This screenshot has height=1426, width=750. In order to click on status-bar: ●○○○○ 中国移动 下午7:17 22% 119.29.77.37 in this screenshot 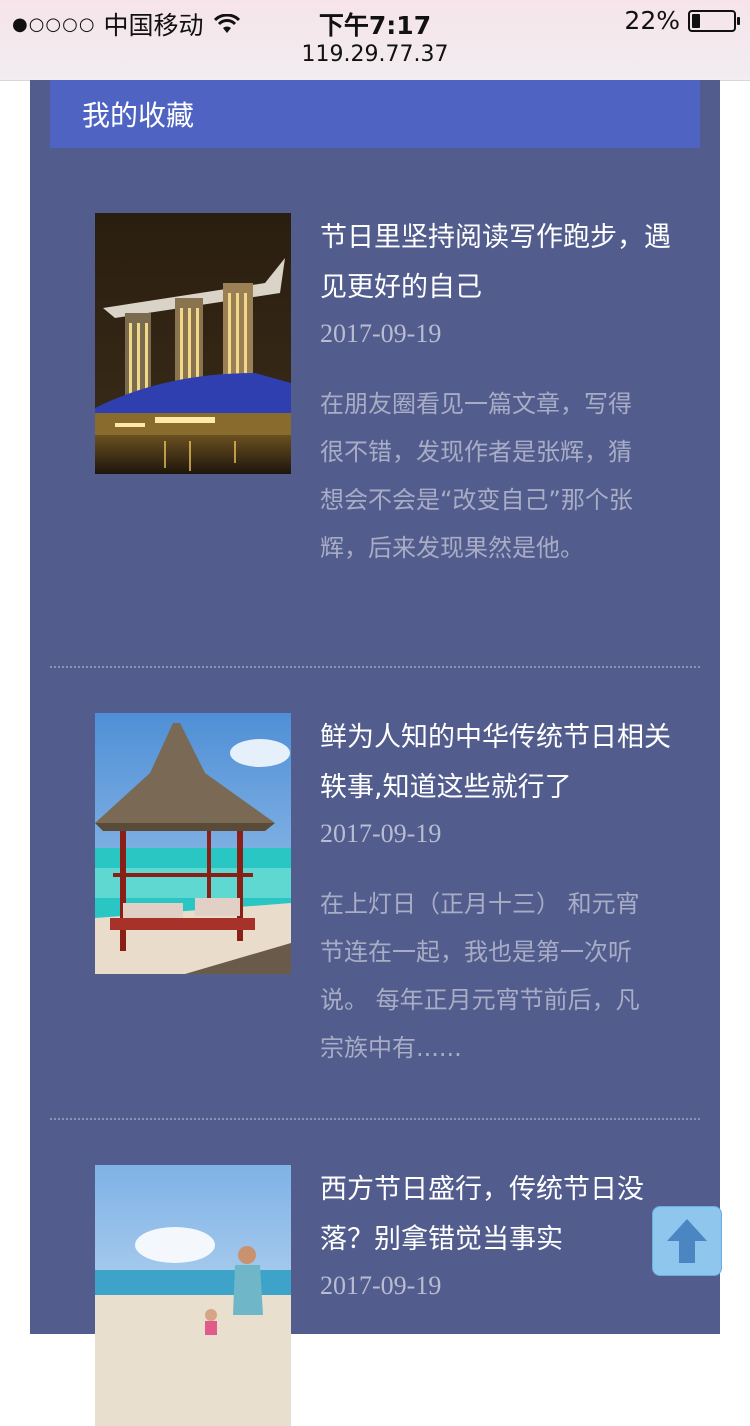, I will do `click(375, 40)`.